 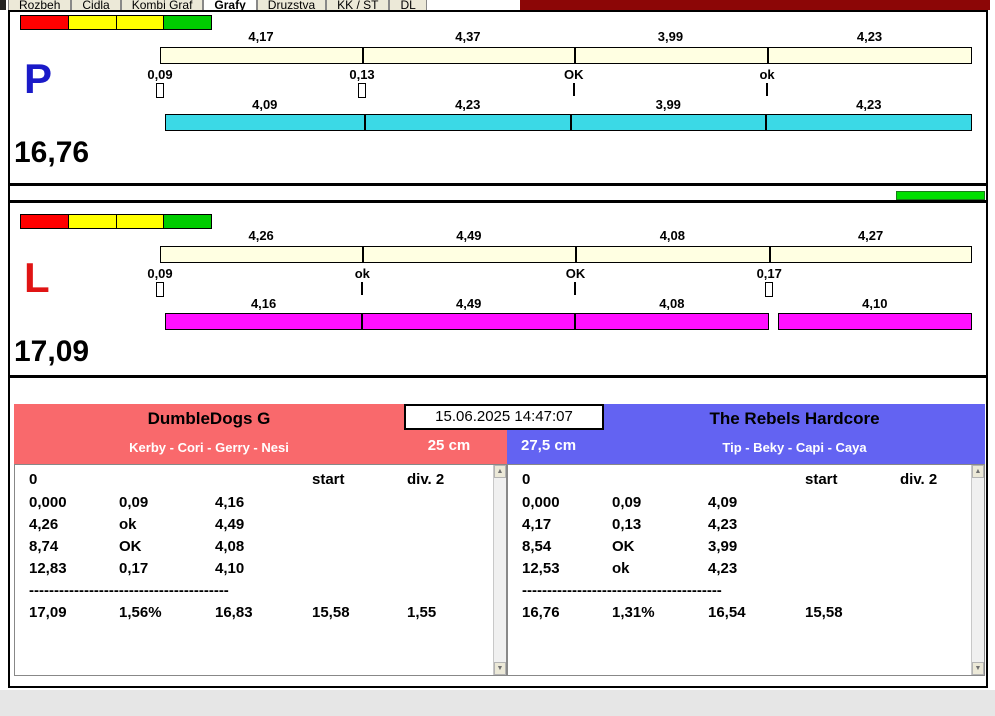 I want to click on tab-cidla: Cidla, so click(x=96, y=5).